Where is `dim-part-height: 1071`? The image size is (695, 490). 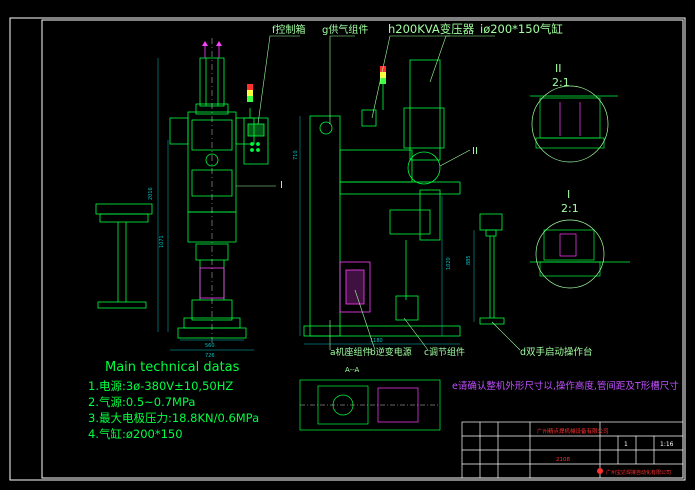 dim-part-height: 1071 is located at coordinates (162, 241).